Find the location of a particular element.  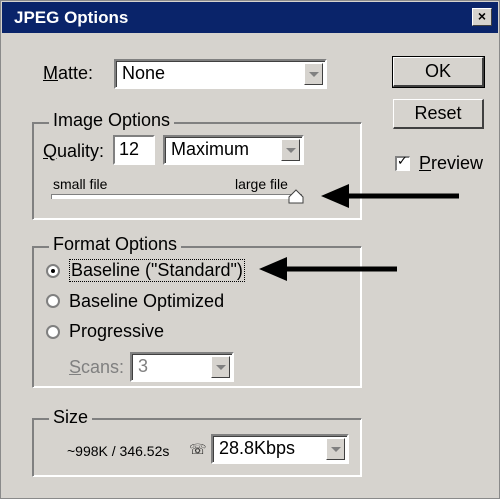

scans-dropdown: 3 is located at coordinates (182, 367).